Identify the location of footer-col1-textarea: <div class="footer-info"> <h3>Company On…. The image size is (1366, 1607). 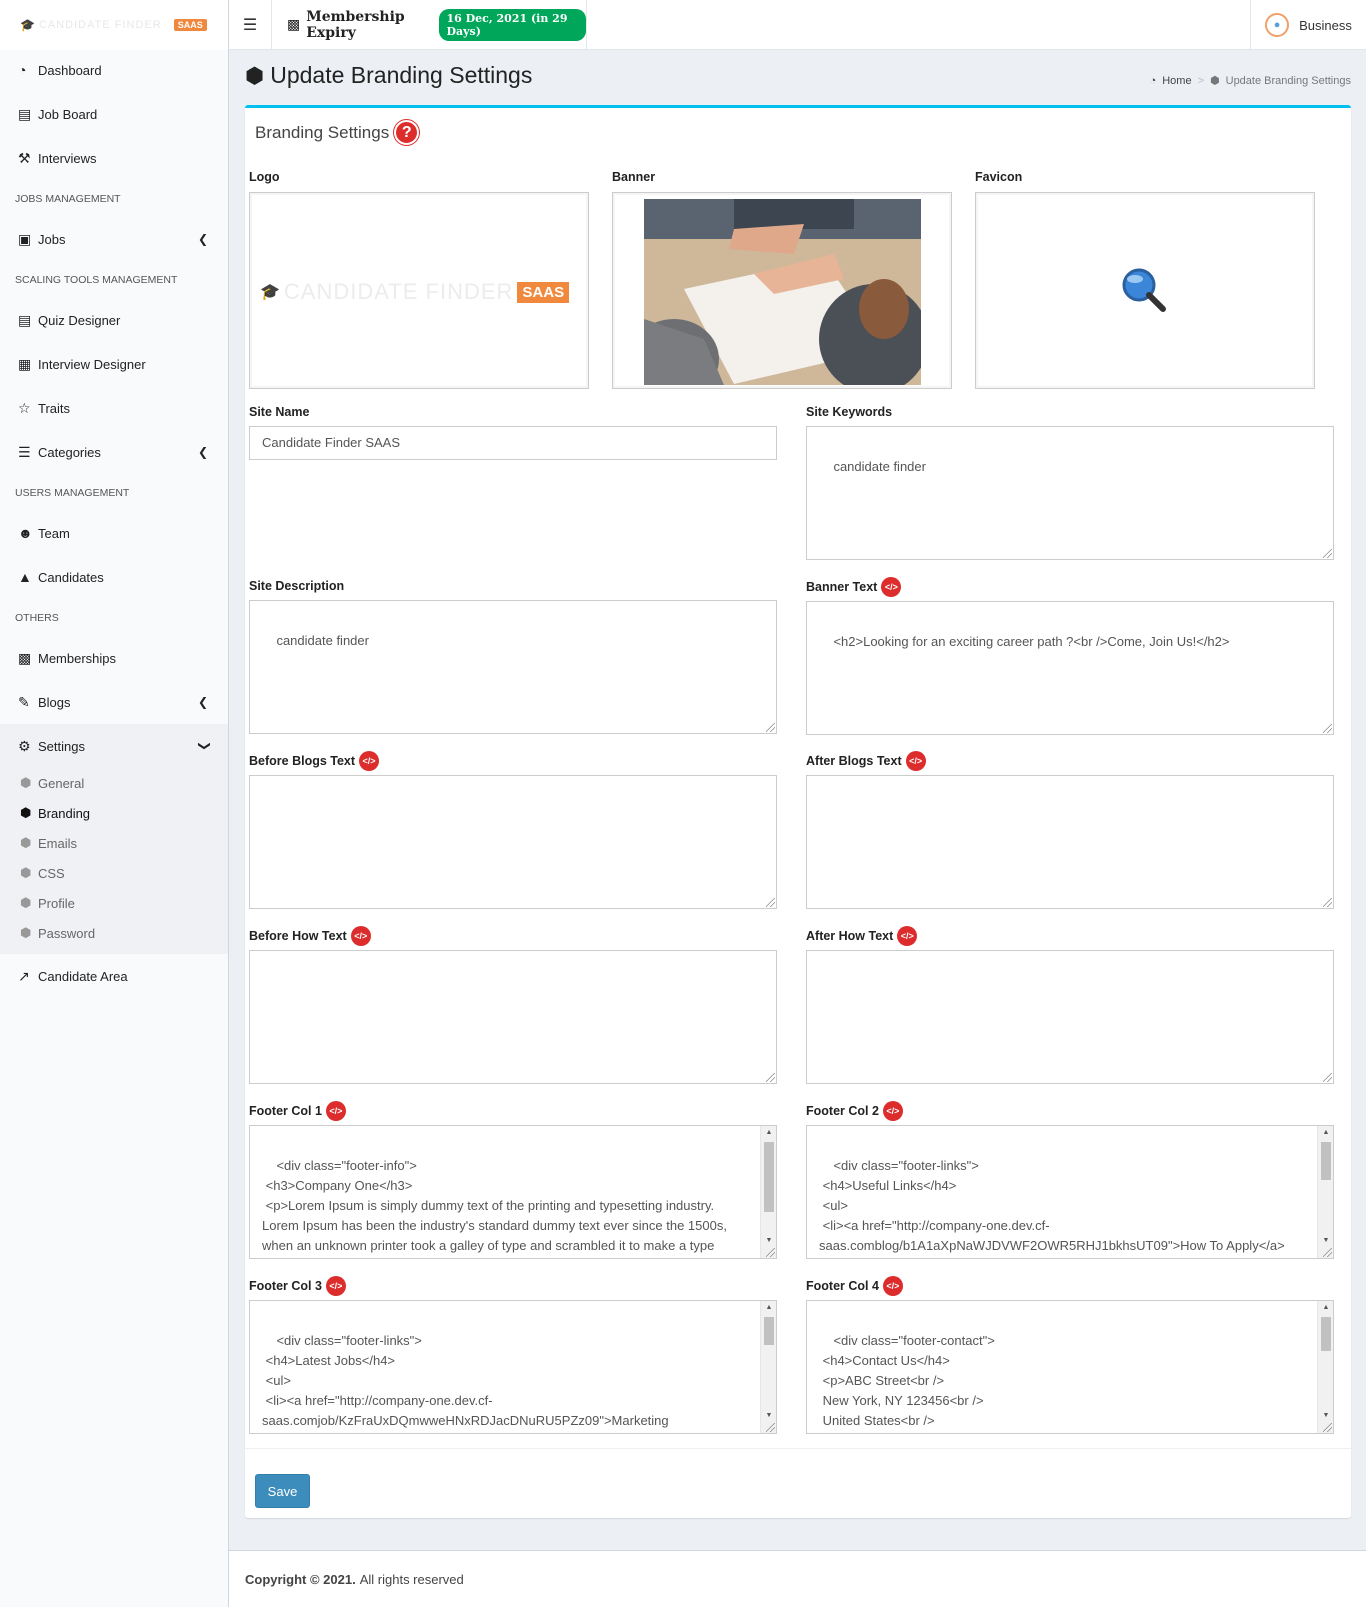
(513, 1192).